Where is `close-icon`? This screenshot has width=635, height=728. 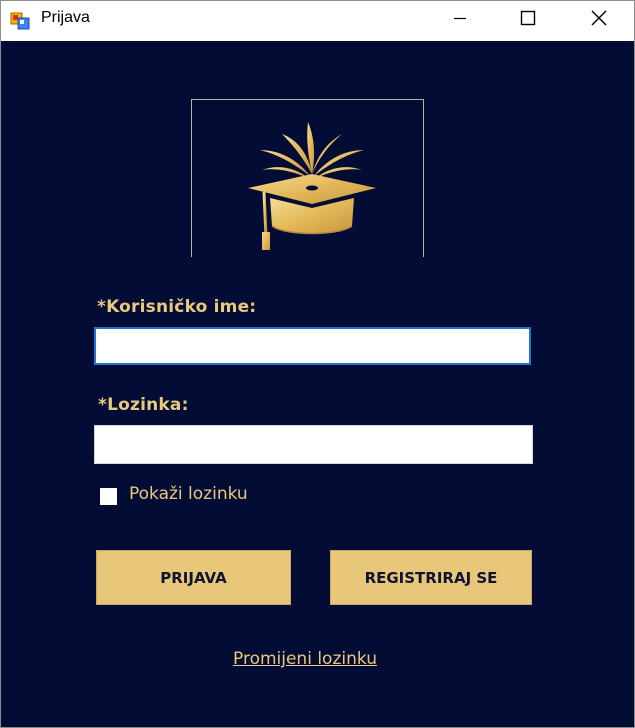 close-icon is located at coordinates (599, 18).